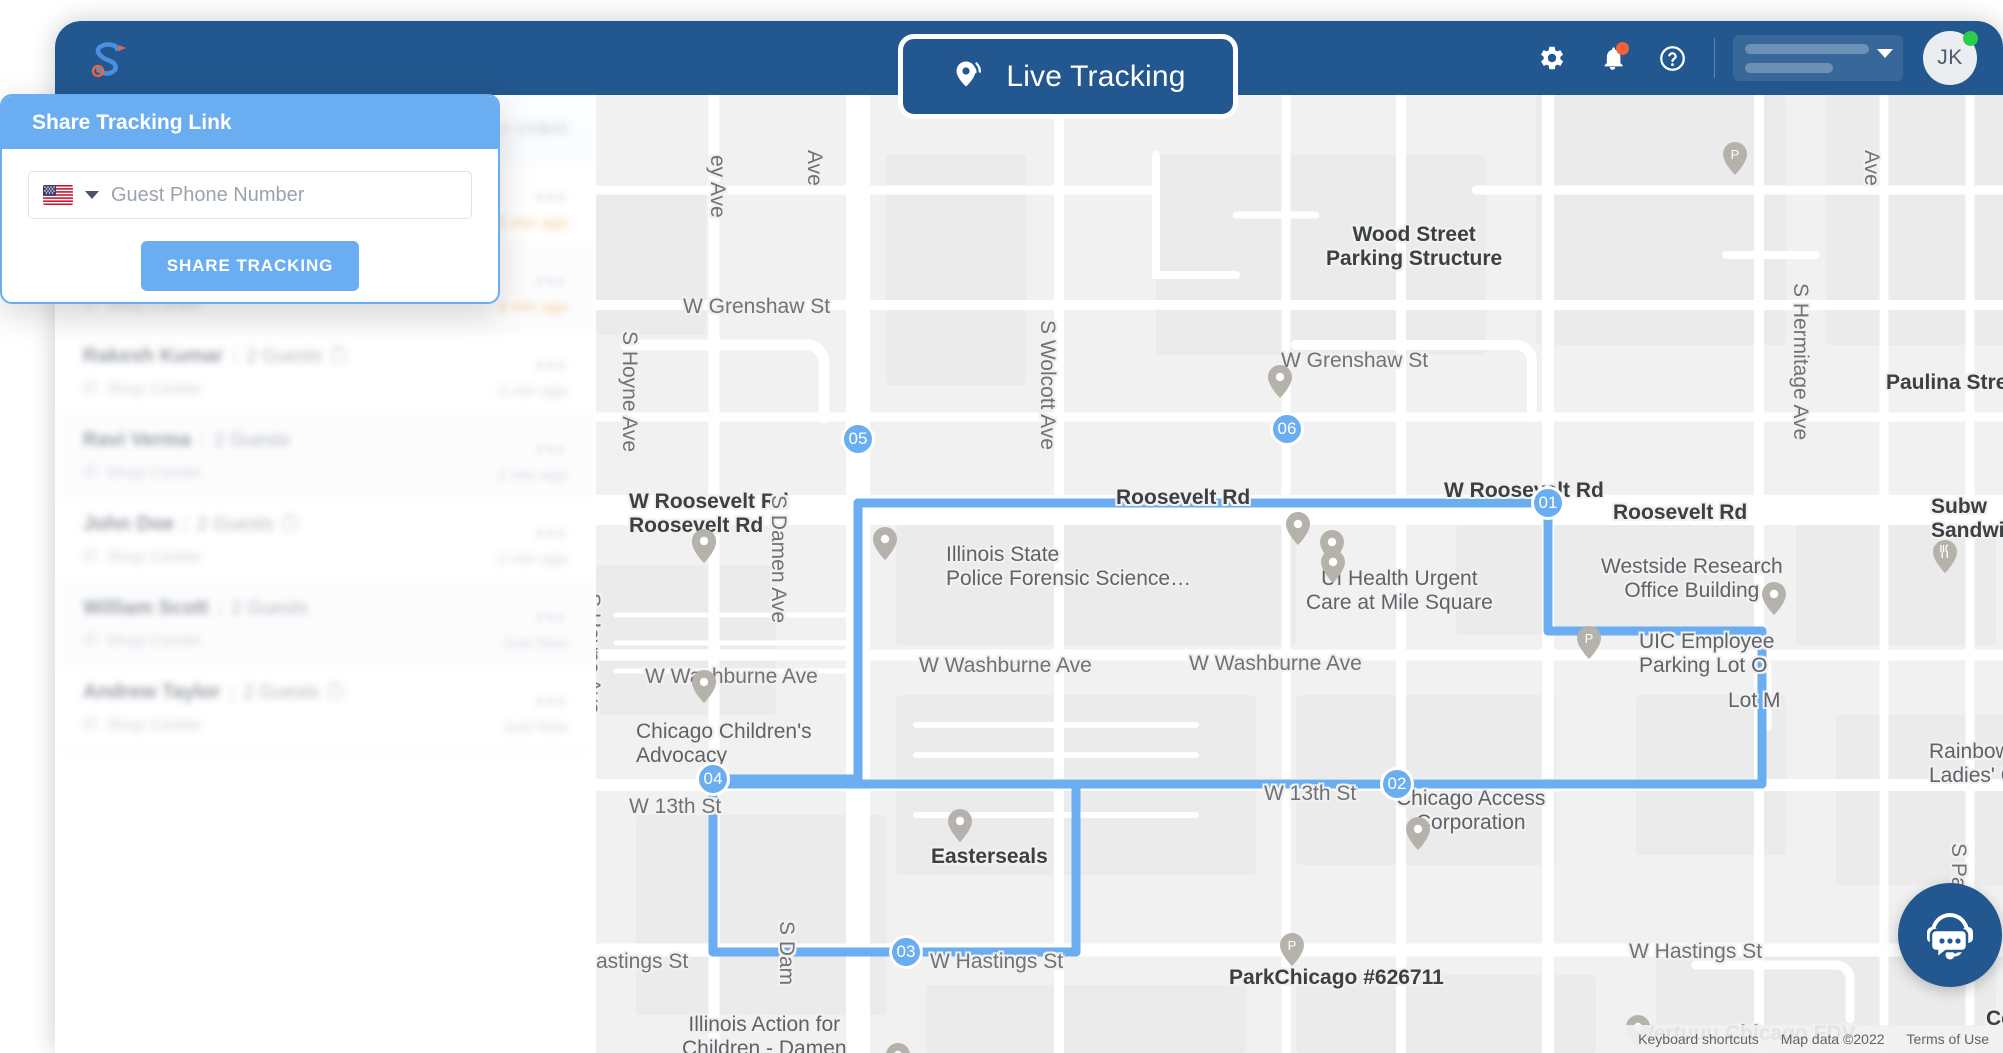 The image size is (2003, 1053). I want to click on route-waypoint: 01, so click(1548, 503).